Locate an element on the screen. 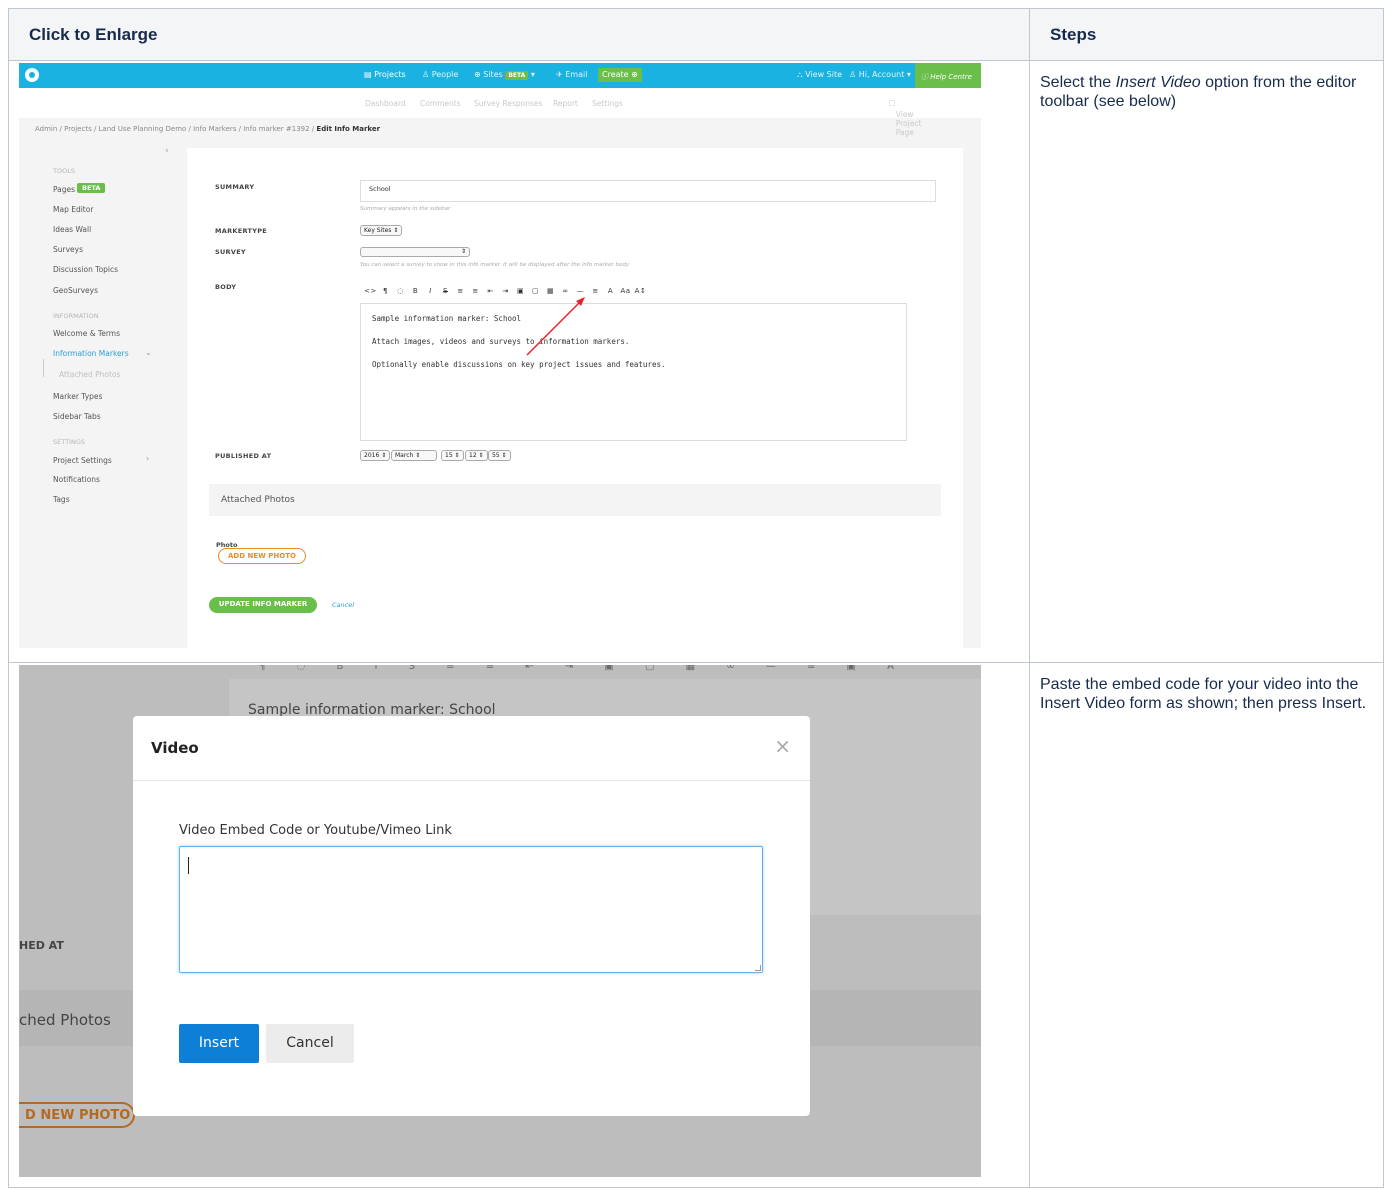 This screenshot has height=1190, width=1386. sidebar-heading-tools: TOOLS is located at coordinates (64, 171).